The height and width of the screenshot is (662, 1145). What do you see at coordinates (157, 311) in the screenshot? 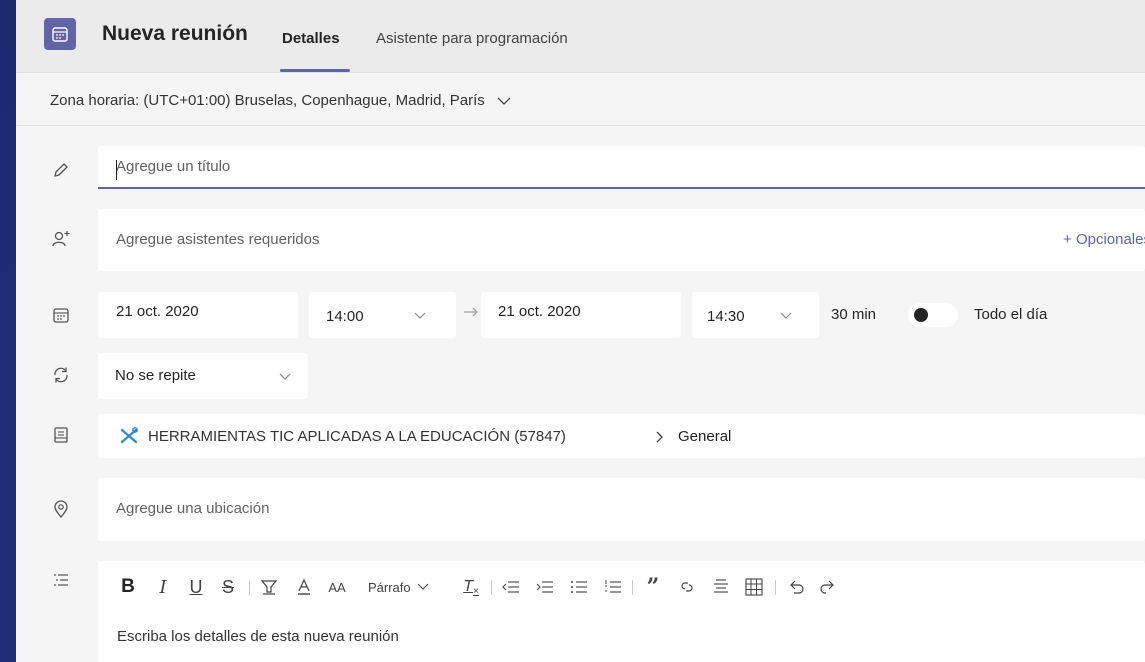
I see `start-date-value: 21 oct. 2020` at bounding box center [157, 311].